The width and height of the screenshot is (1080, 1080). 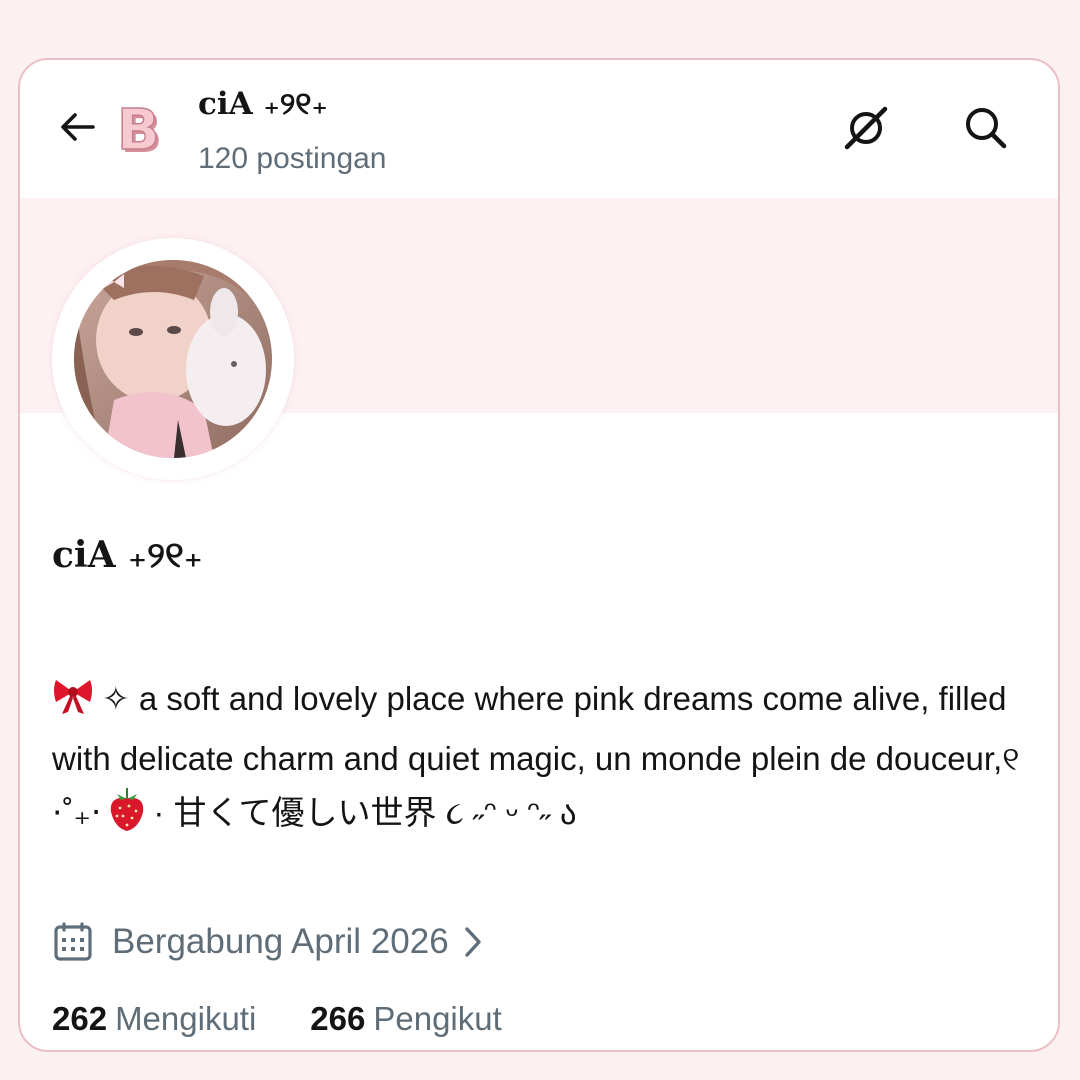 I want to click on header-title: ciA ₊୨୧₊, so click(x=263, y=104).